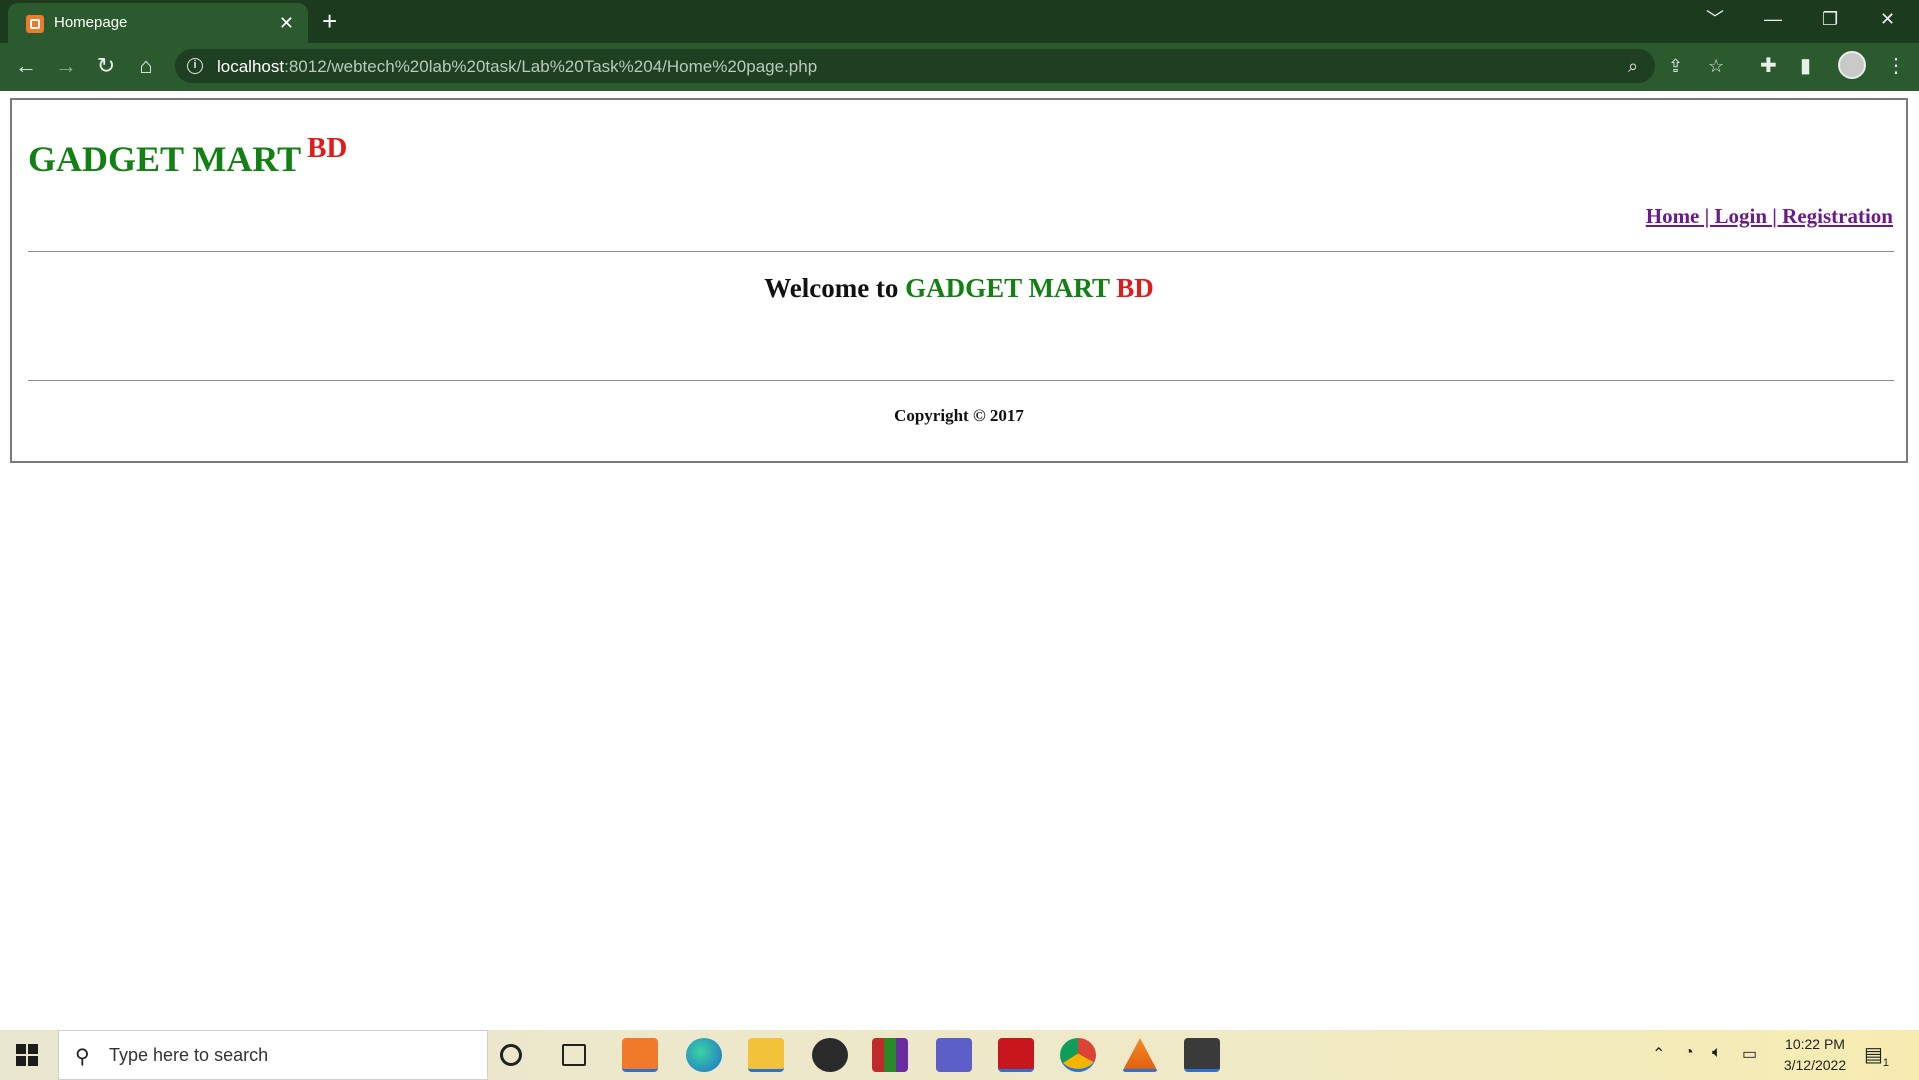 This screenshot has width=1919, height=1080. What do you see at coordinates (35, 24) in the screenshot?
I see `xampp-favicon-icon` at bounding box center [35, 24].